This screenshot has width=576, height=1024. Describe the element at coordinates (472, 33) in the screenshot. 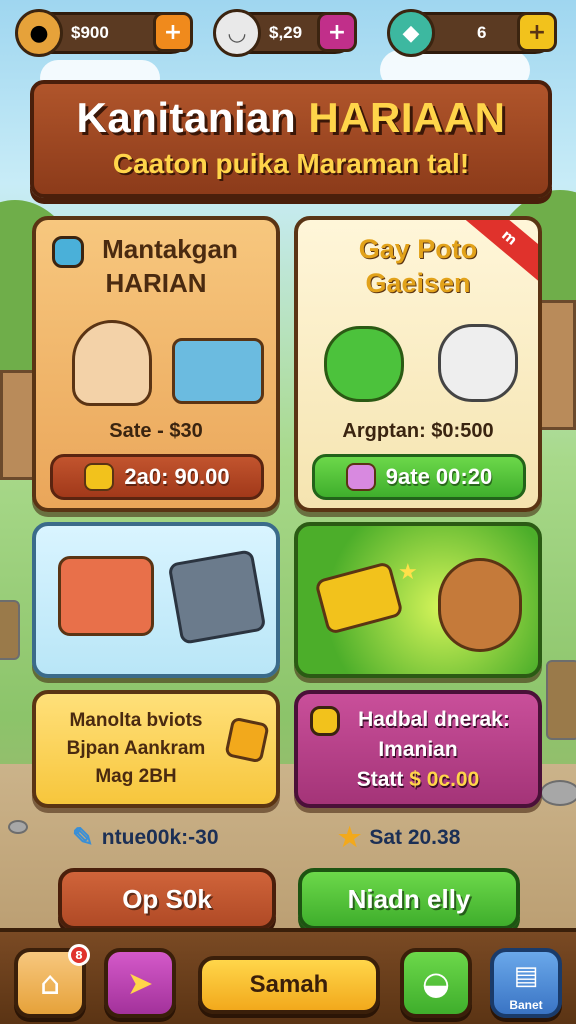

I see `resource-energy: ◆ 6 +` at that location.